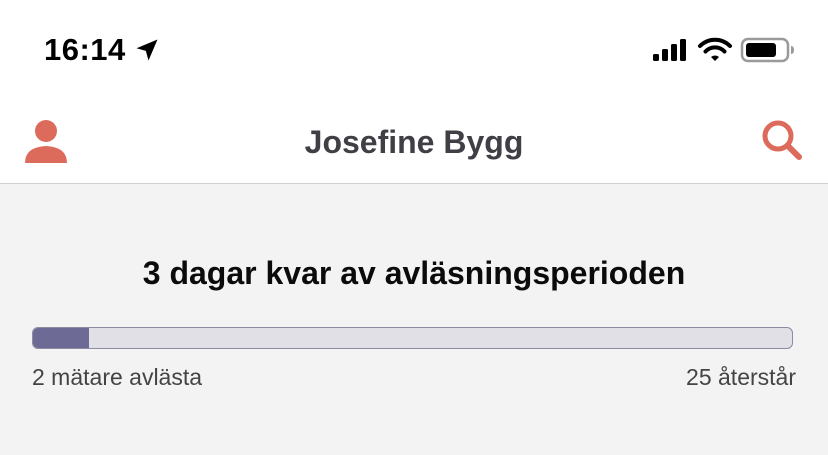 This screenshot has width=828, height=455. Describe the element at coordinates (767, 50) in the screenshot. I see `battery-icon` at that location.